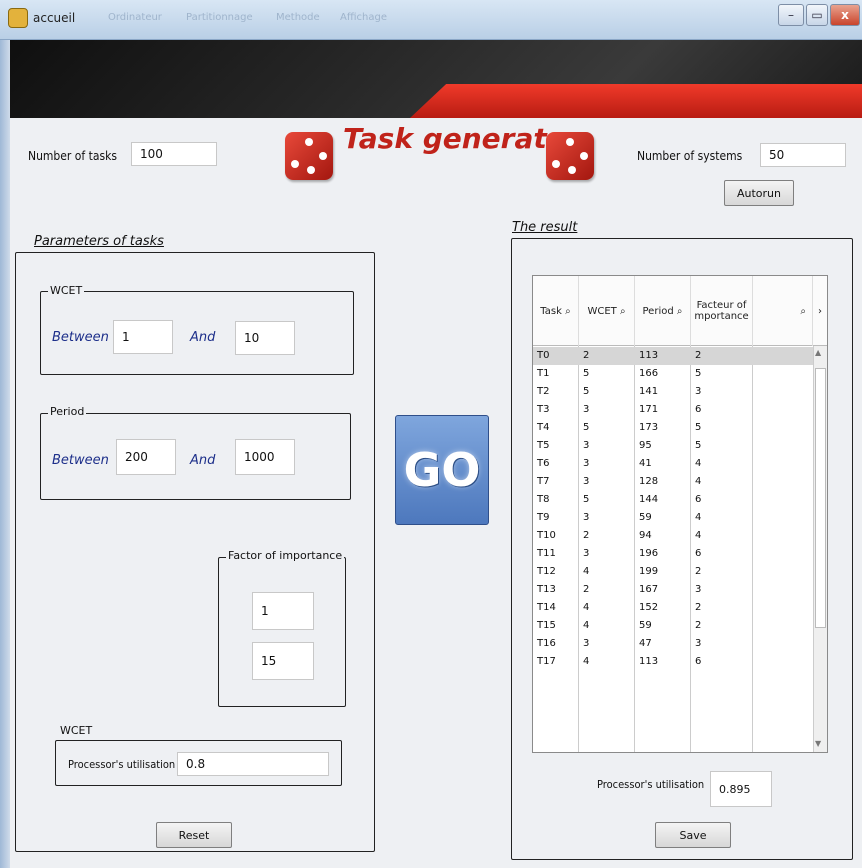 Image resolution: width=862 pixels, height=868 pixels. What do you see at coordinates (285, 555) in the screenshot?
I see `factor-group-title: Factor of importance` at bounding box center [285, 555].